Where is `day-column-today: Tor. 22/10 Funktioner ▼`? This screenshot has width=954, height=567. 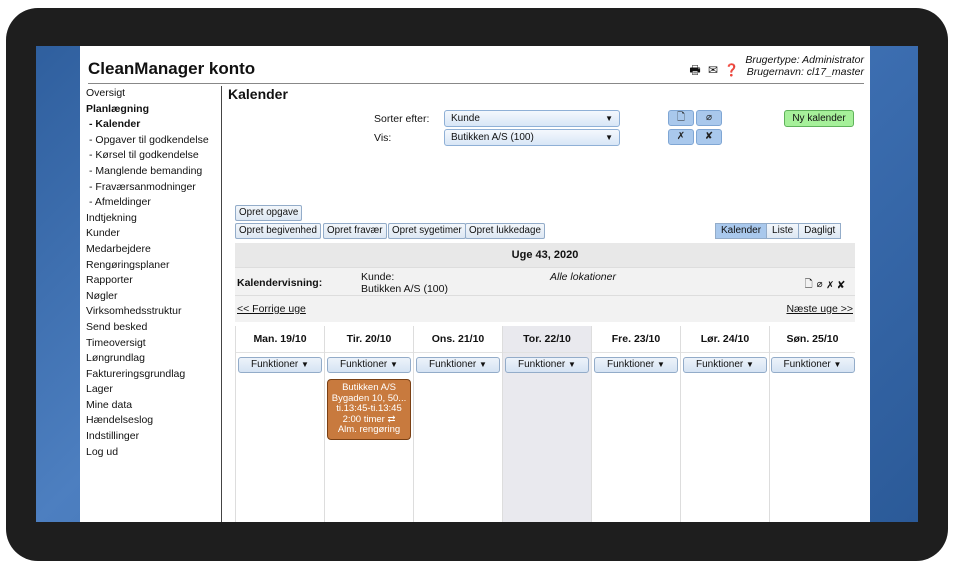
day-column-today: Tor. 22/10 Funktioner ▼ is located at coordinates (546, 424).